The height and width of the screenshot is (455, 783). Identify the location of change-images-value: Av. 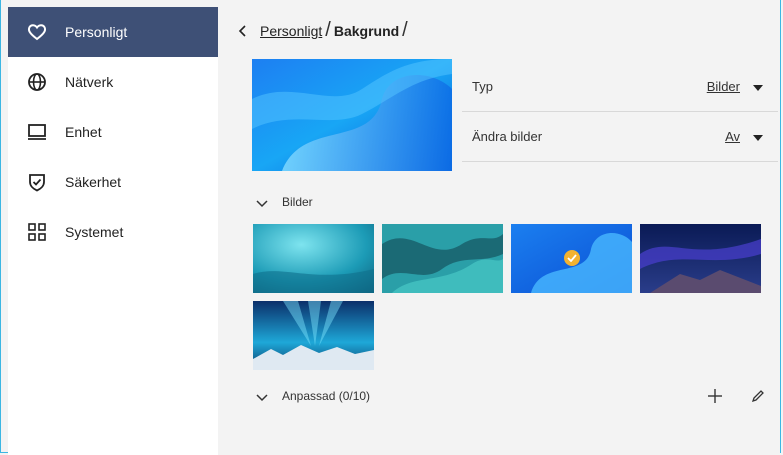
(732, 136).